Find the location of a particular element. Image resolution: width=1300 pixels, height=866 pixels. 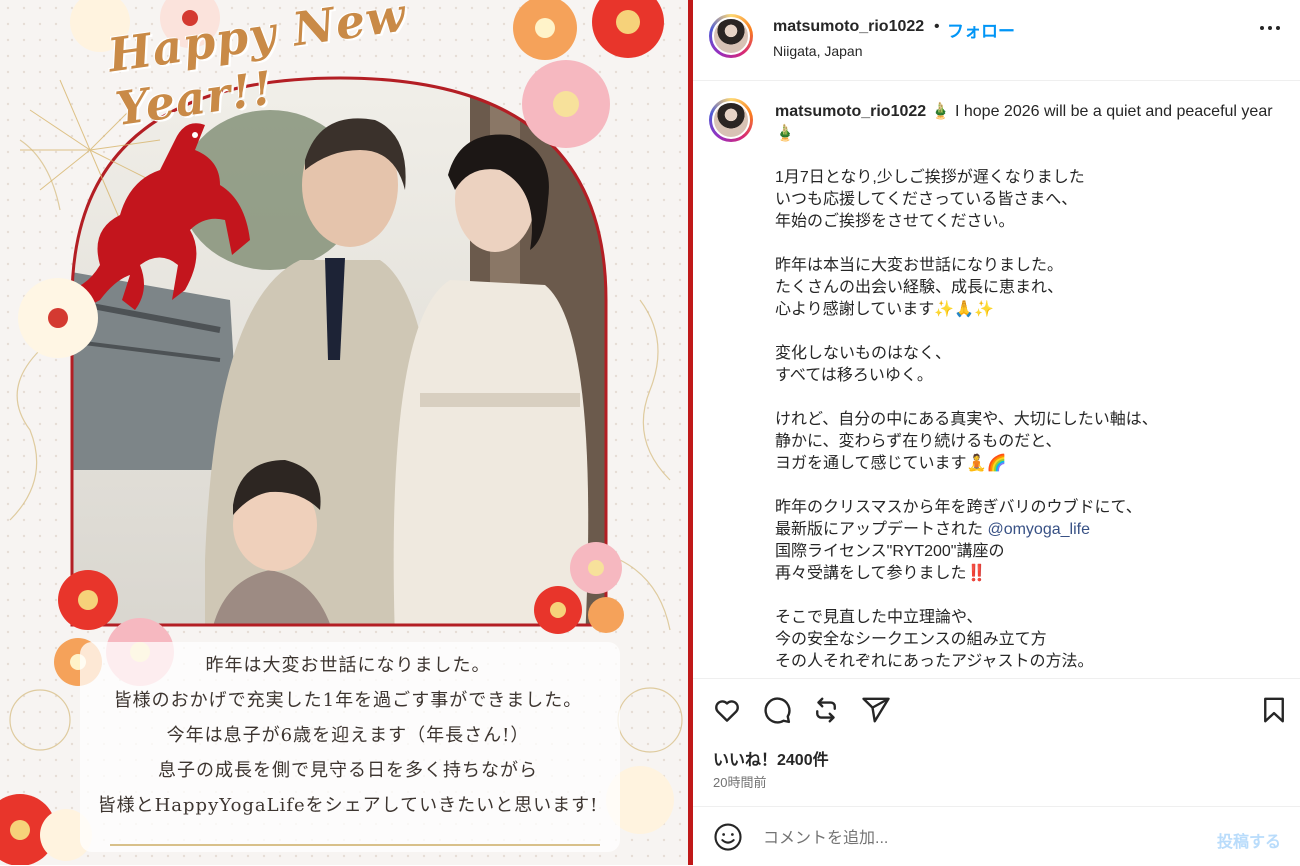

caption-line: 1月7日となり,少しご挨拶が遅くなりました is located at coordinates (930, 177).